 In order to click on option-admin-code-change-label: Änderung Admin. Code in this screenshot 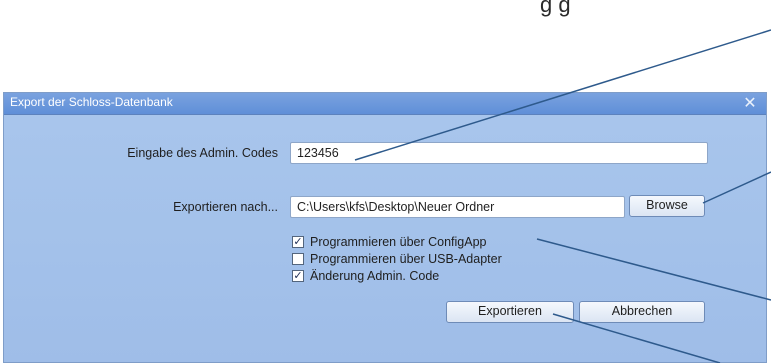, I will do `click(375, 276)`.